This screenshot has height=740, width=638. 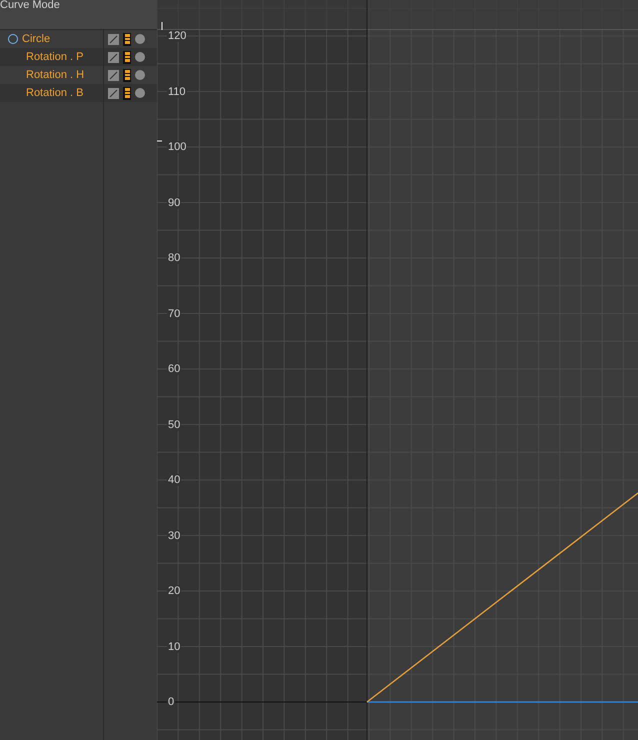 What do you see at coordinates (177, 92) in the screenshot?
I see `axis-label: 110` at bounding box center [177, 92].